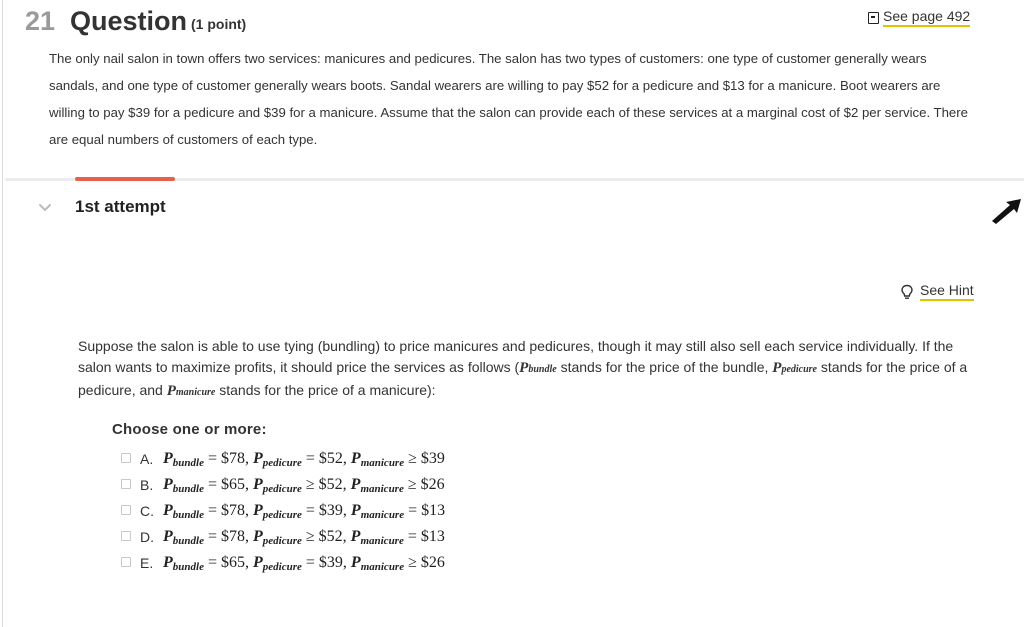 The height and width of the screenshot is (627, 1024). I want to click on question-points: (1 point), so click(219, 24).